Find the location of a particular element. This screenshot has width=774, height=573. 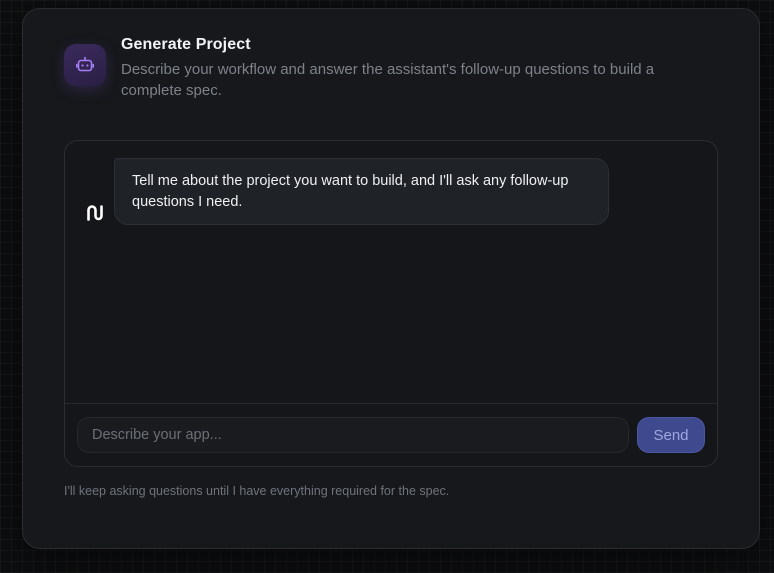

page-title: Generate Project is located at coordinates (186, 44).